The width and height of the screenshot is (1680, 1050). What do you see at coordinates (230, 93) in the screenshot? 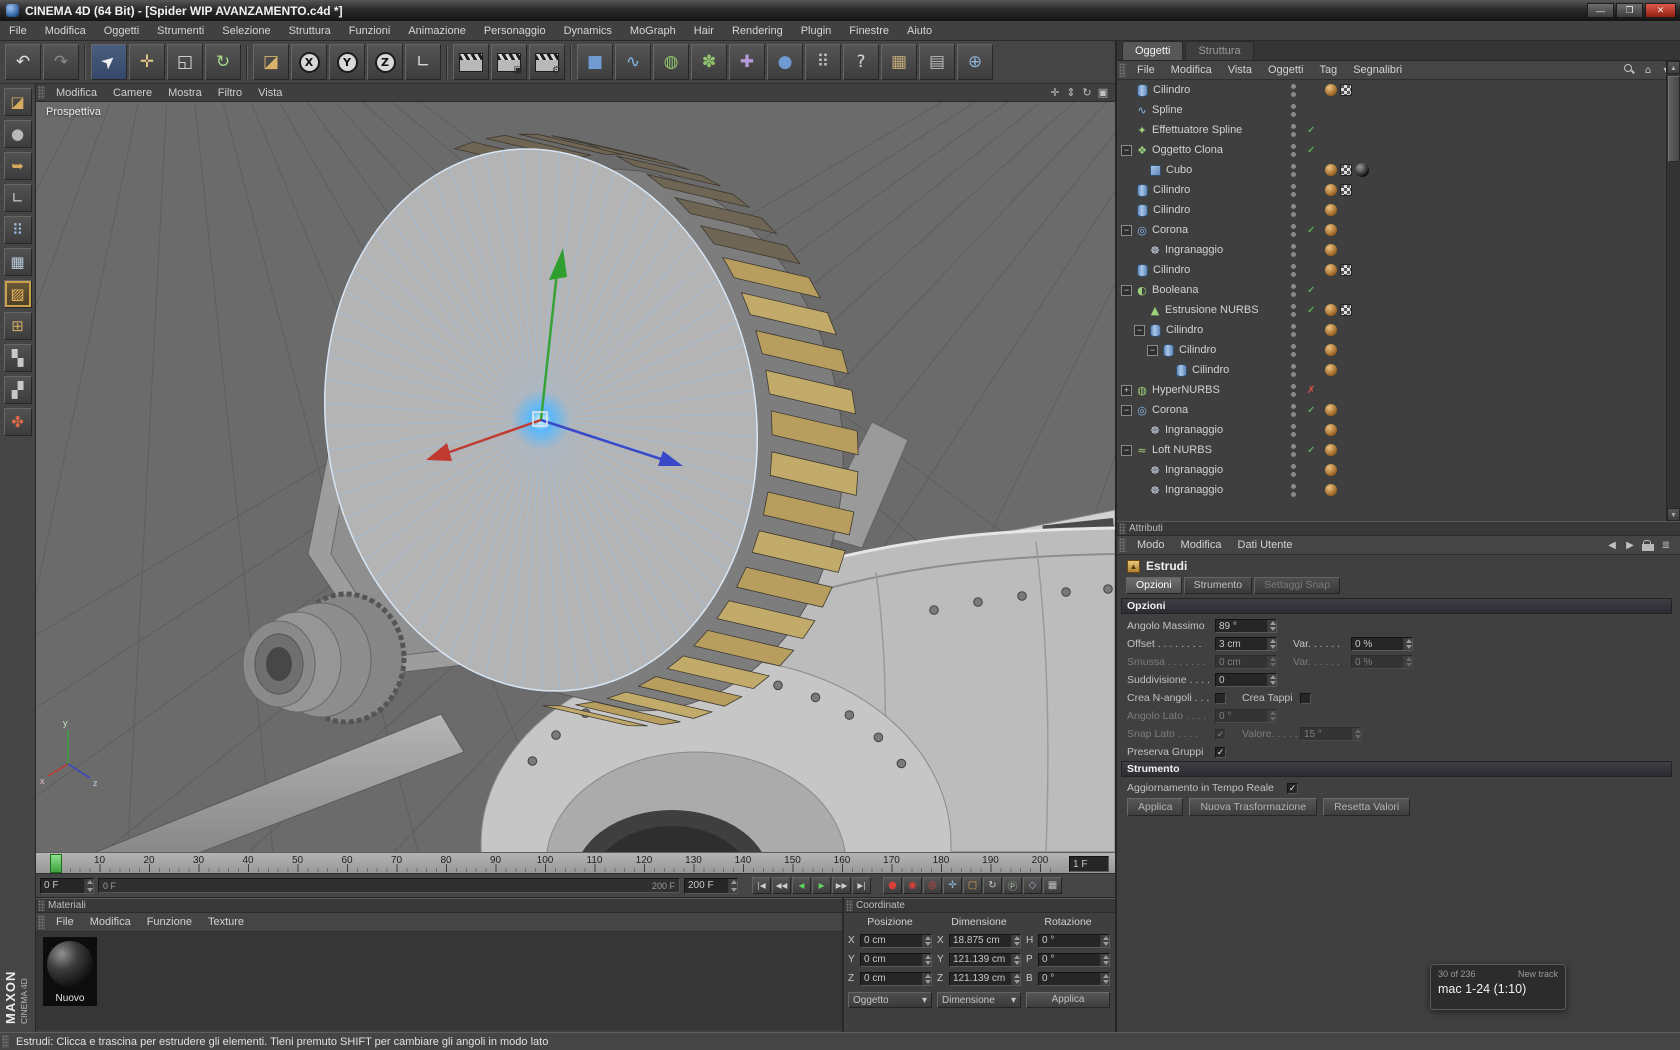
I see `viewport-menu-filtro: Filtro` at bounding box center [230, 93].